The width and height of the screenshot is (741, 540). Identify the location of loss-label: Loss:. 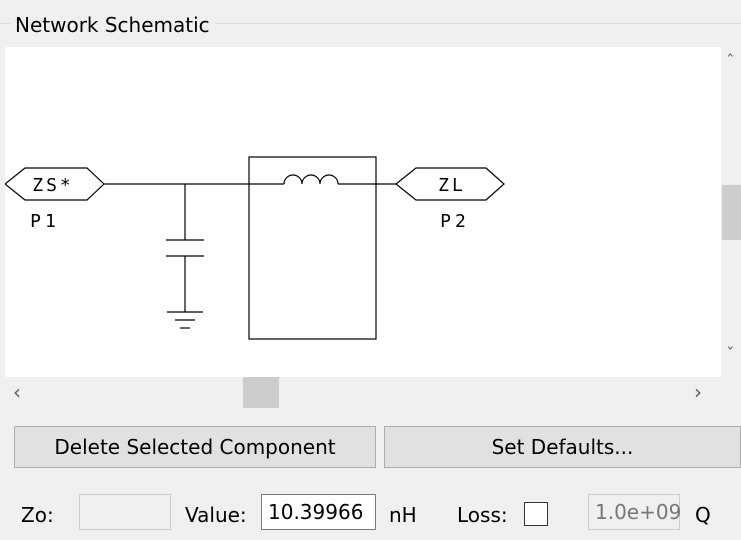
(482, 515).